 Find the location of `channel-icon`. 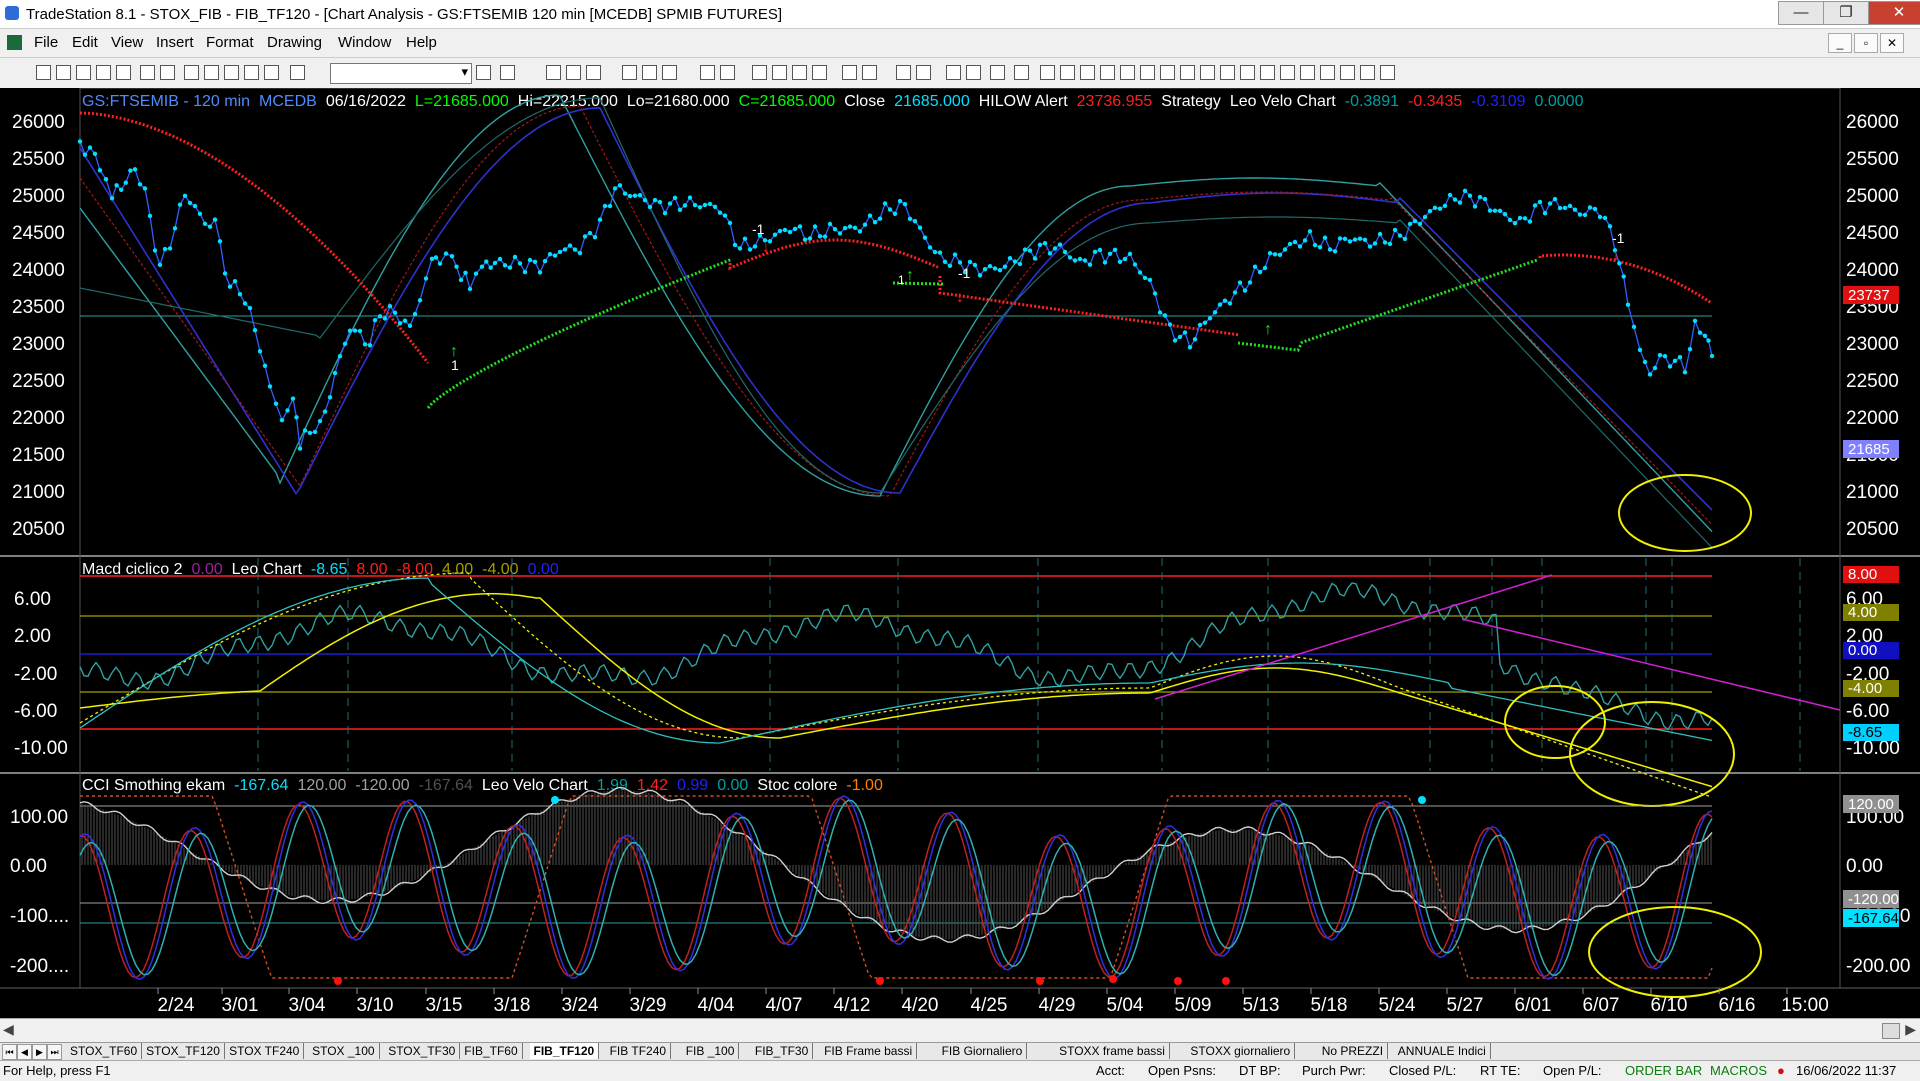

channel-icon is located at coordinates (1107, 72).